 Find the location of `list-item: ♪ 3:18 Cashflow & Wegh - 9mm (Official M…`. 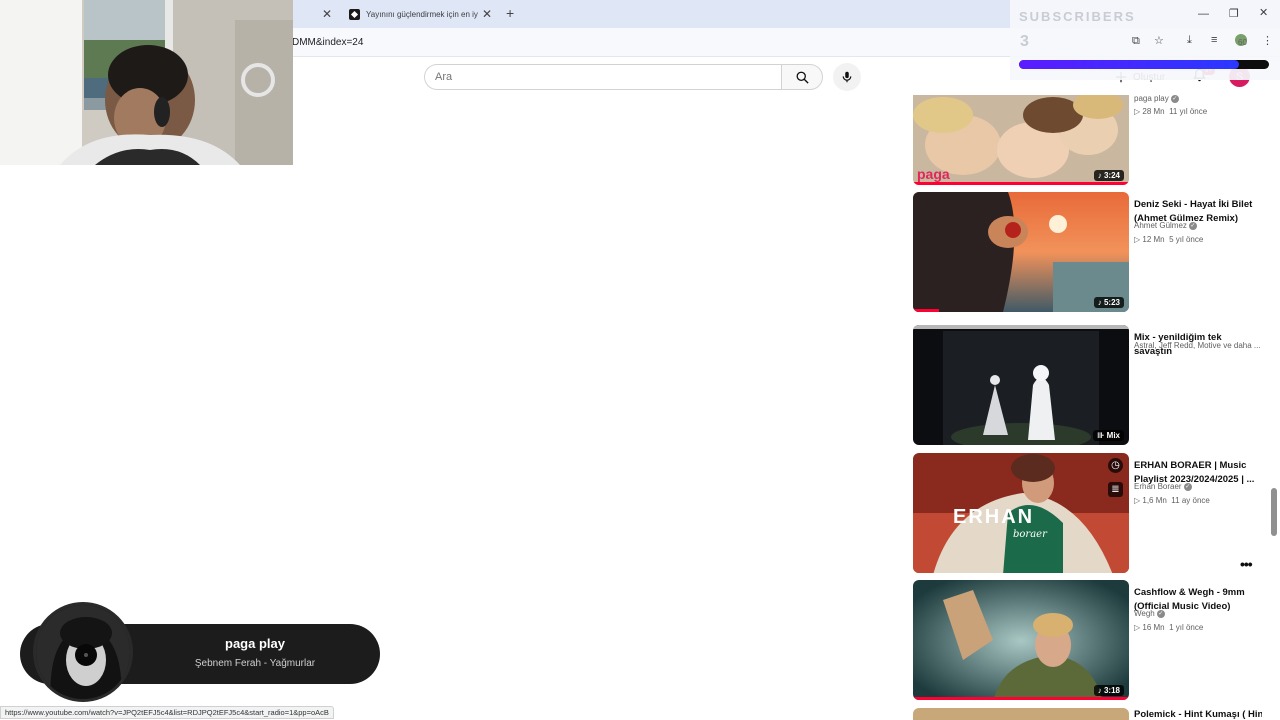

list-item: ♪ 3:18 Cashflow & Wegh - 9mm (Official M… is located at coordinates (1093, 641).